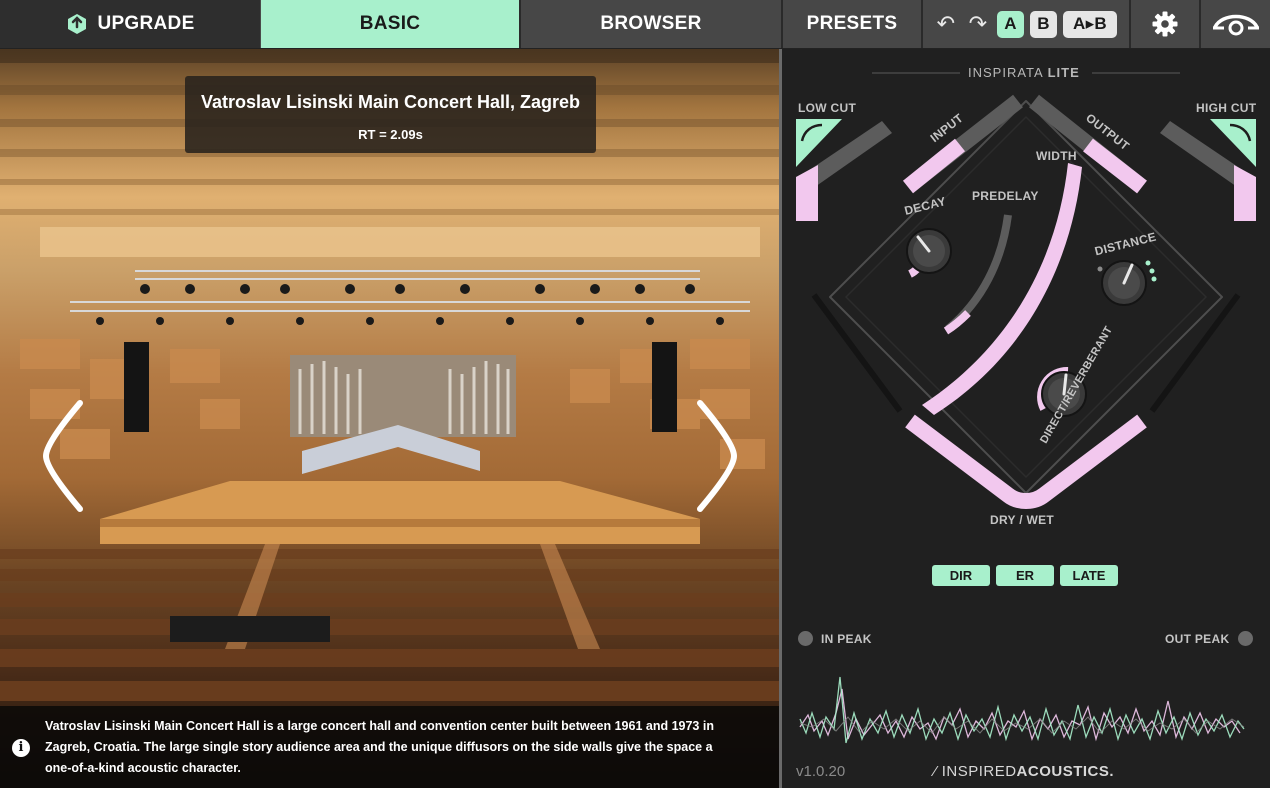 This screenshot has height=788, width=1270. Describe the element at coordinates (718, 456) in the screenshot. I see `chevron-right-icon` at that location.